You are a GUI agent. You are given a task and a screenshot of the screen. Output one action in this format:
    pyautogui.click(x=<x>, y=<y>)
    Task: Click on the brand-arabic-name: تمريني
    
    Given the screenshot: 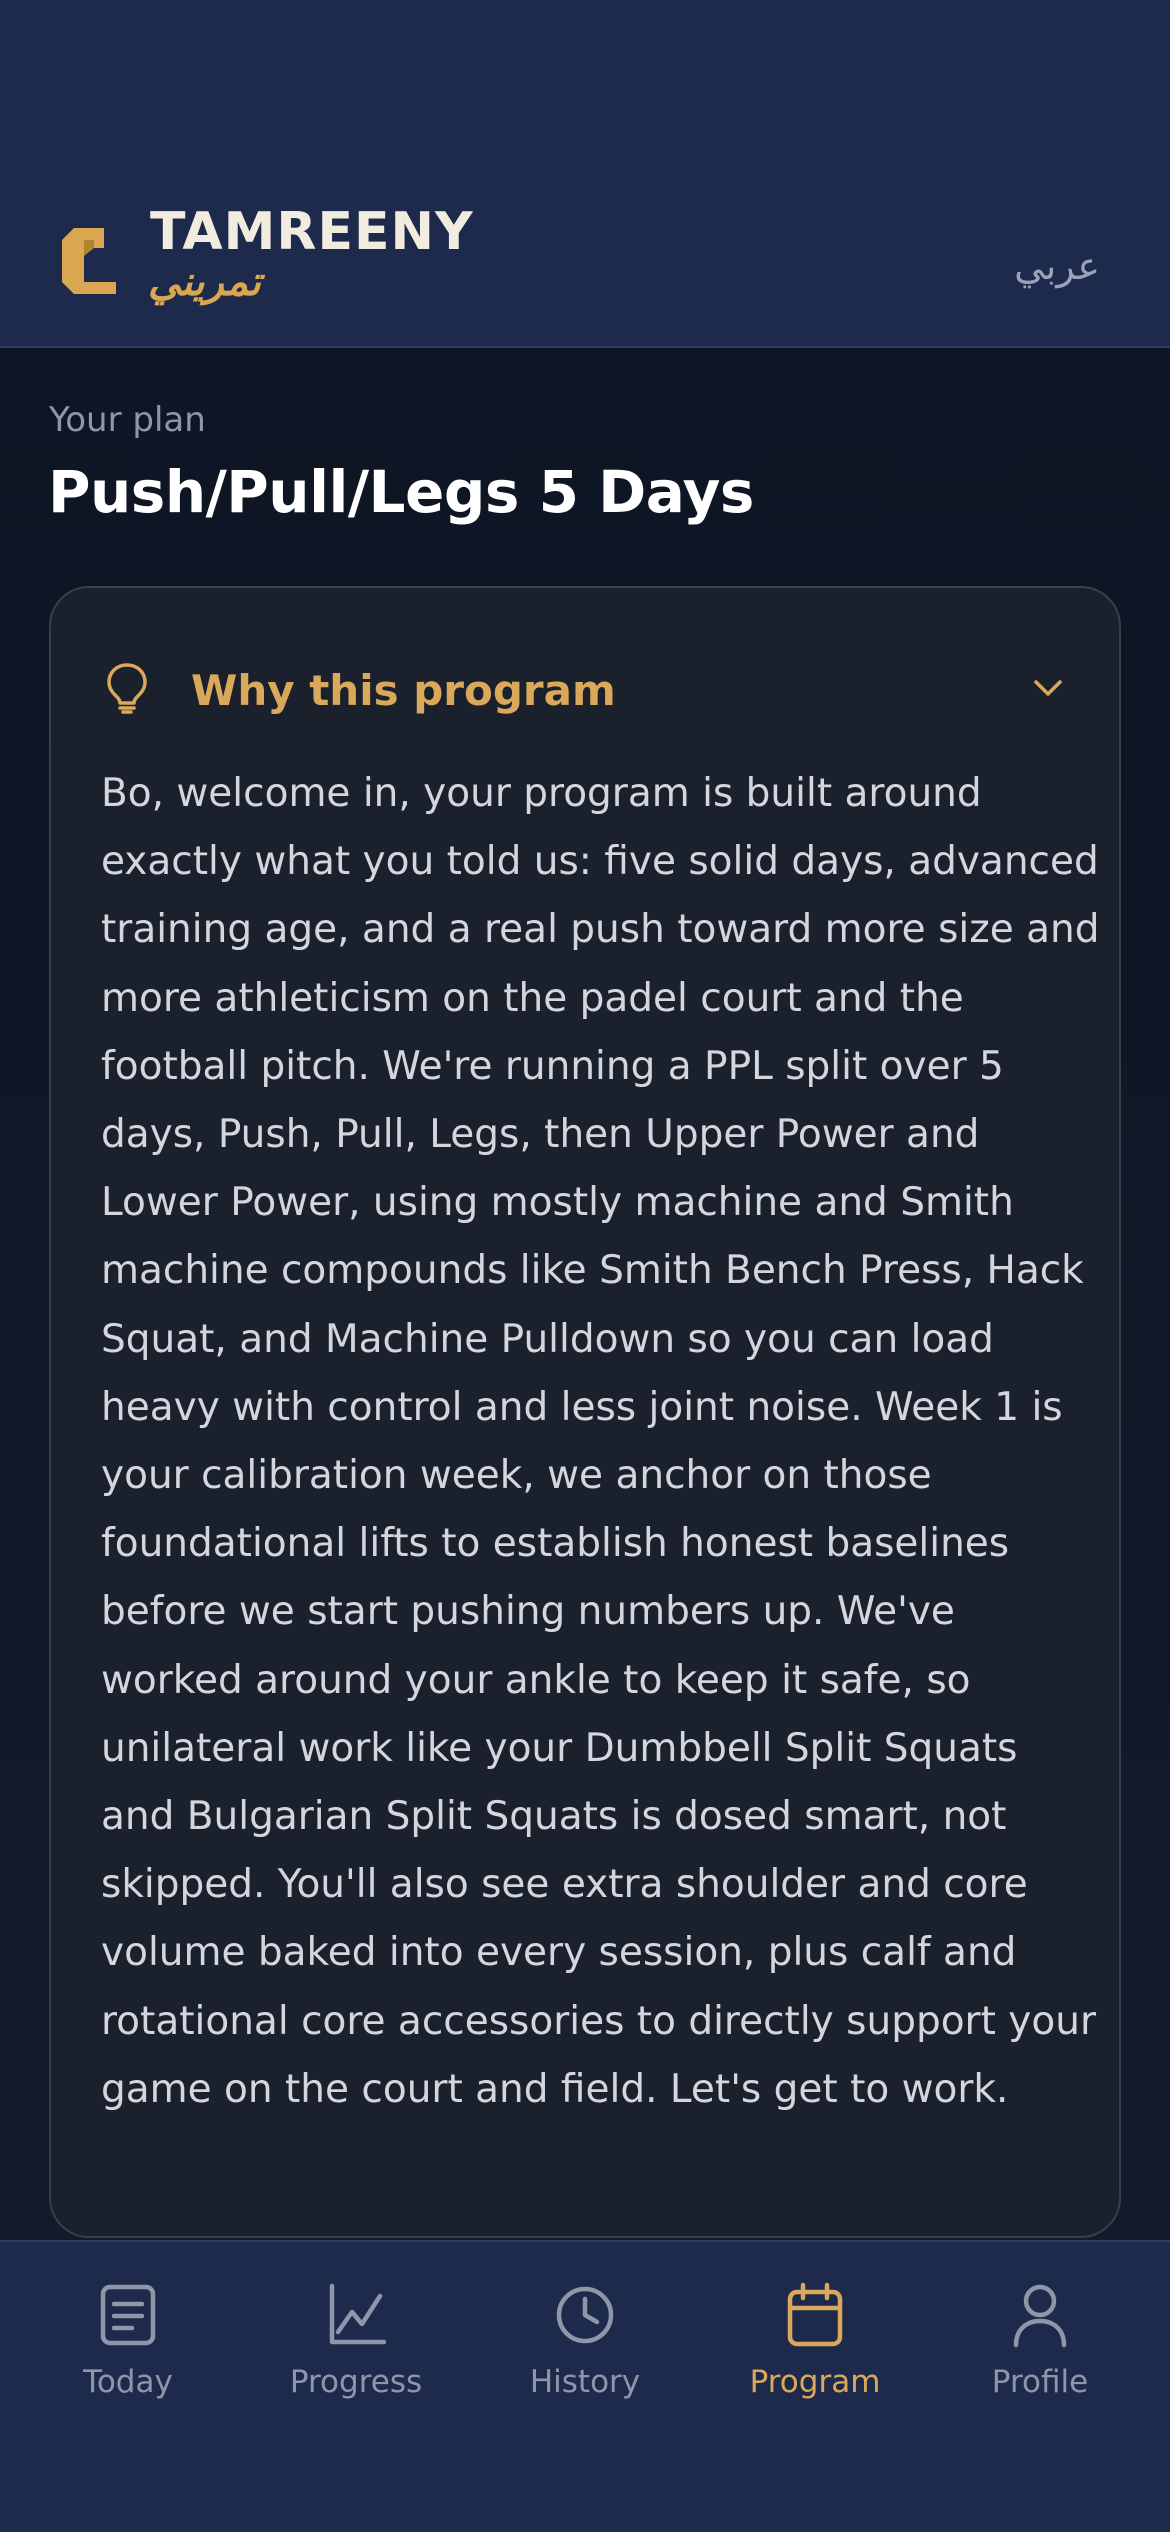 What is the action you would take?
    pyautogui.click(x=204, y=282)
    